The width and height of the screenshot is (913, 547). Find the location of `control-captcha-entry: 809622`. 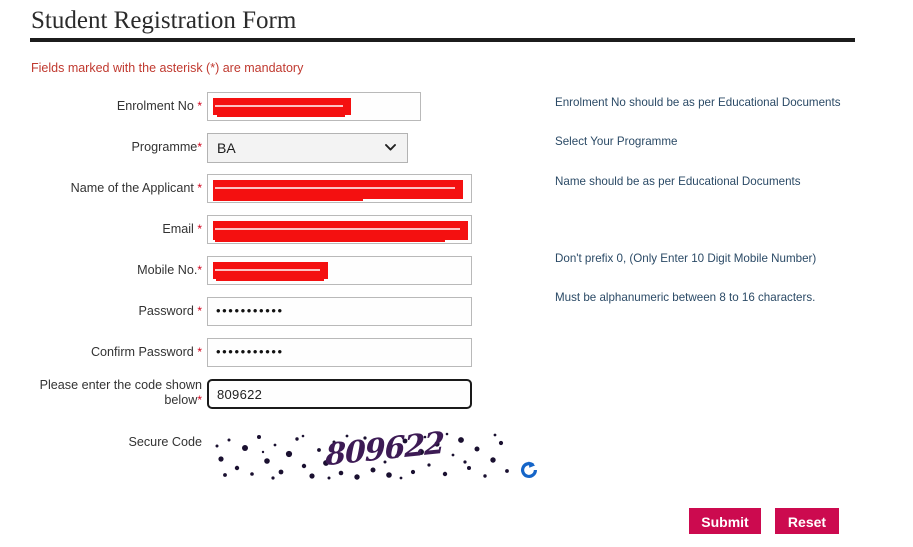

control-captcha-entry: 809622 is located at coordinates (339, 394).